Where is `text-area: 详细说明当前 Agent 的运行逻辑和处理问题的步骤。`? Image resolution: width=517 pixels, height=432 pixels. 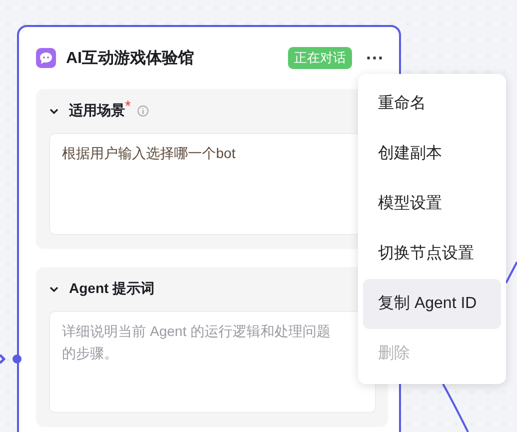
text-area: 详细说明当前 Agent 的运行逻辑和处理问题的步骤。 is located at coordinates (212, 362).